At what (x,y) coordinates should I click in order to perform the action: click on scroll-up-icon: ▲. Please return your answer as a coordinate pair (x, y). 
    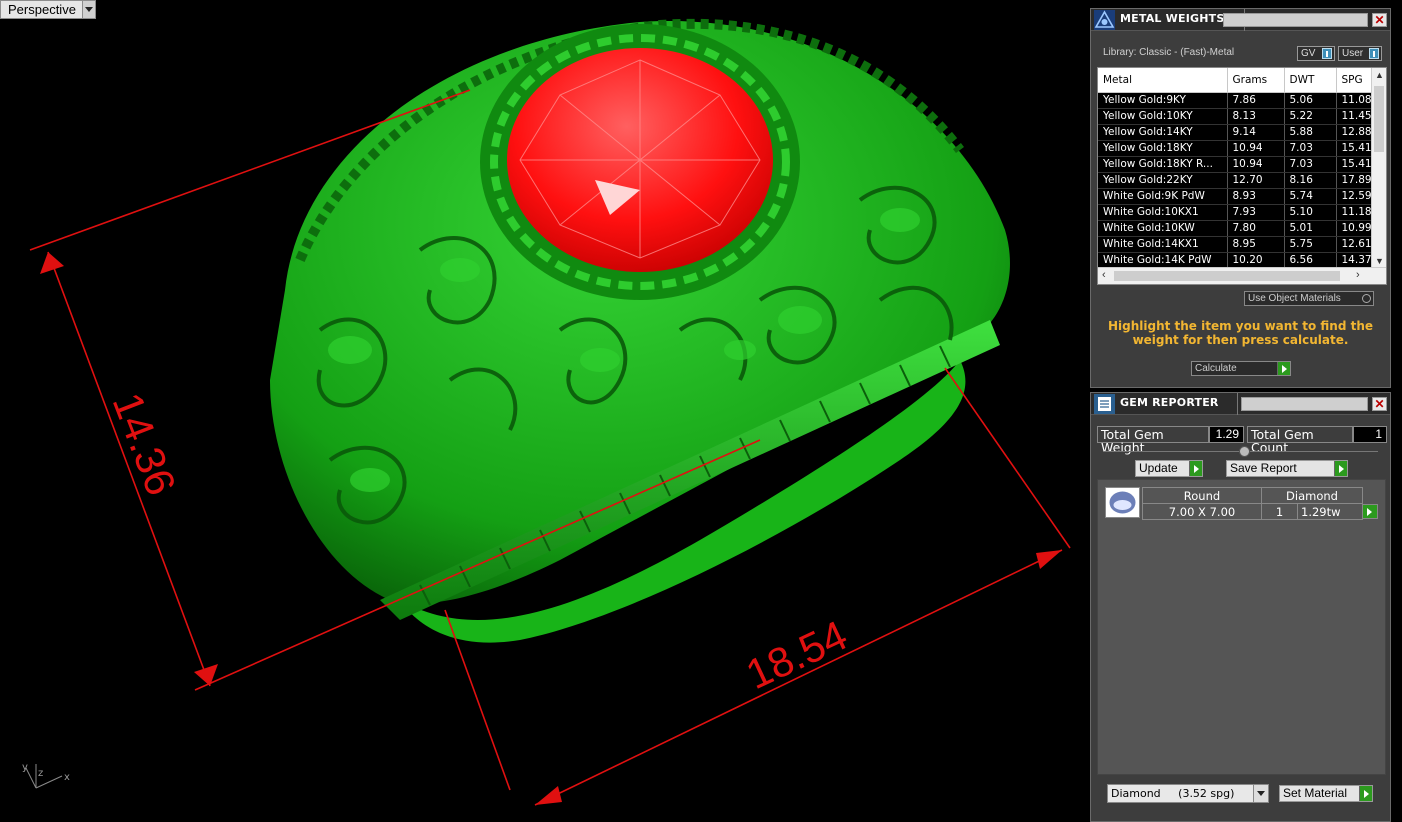
    Looking at the image, I should click on (1379, 75).